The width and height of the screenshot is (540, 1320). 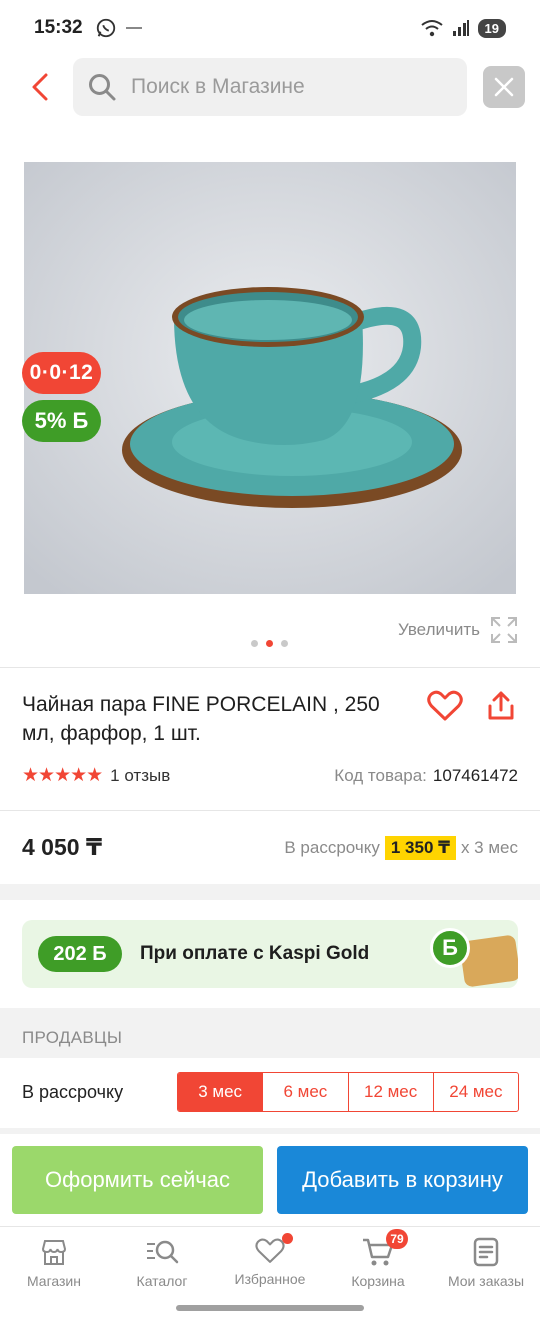 What do you see at coordinates (61, 373) in the screenshot?
I see `installment-badge: 0·0·12` at bounding box center [61, 373].